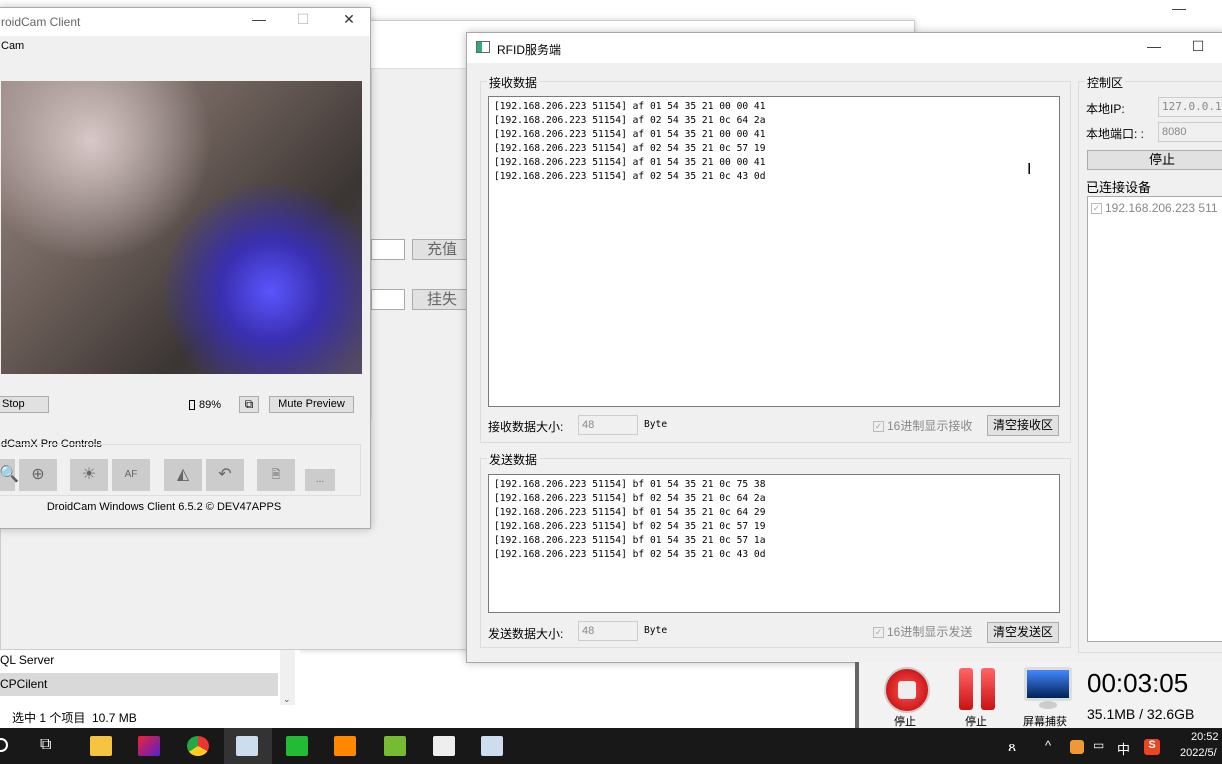 The width and height of the screenshot is (1222, 764). What do you see at coordinates (276, 475) in the screenshot?
I see `jpg-snapshot-button: 🗎` at bounding box center [276, 475].